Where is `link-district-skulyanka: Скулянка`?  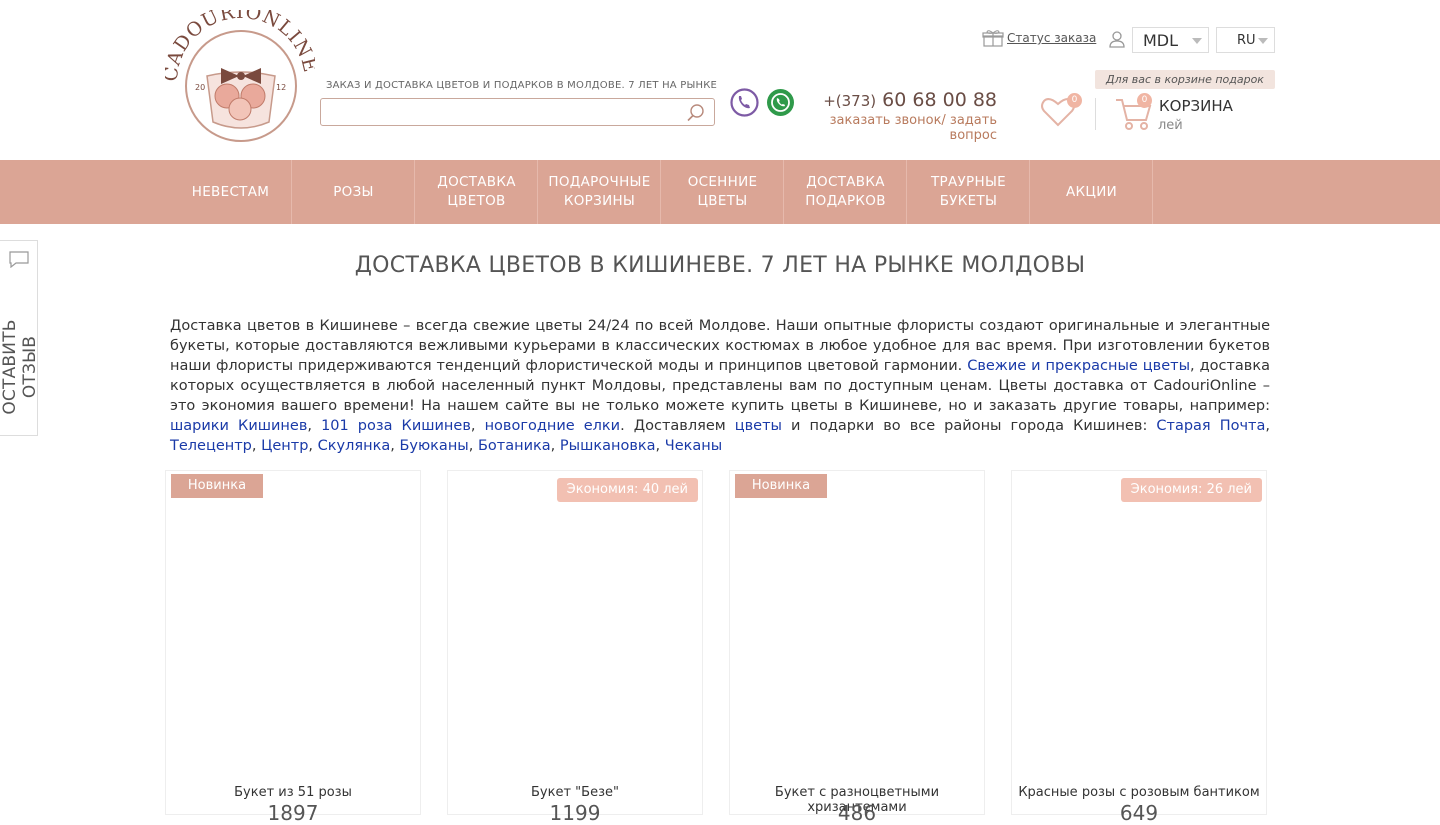 link-district-skulyanka: Скулянка is located at coordinates (354, 446).